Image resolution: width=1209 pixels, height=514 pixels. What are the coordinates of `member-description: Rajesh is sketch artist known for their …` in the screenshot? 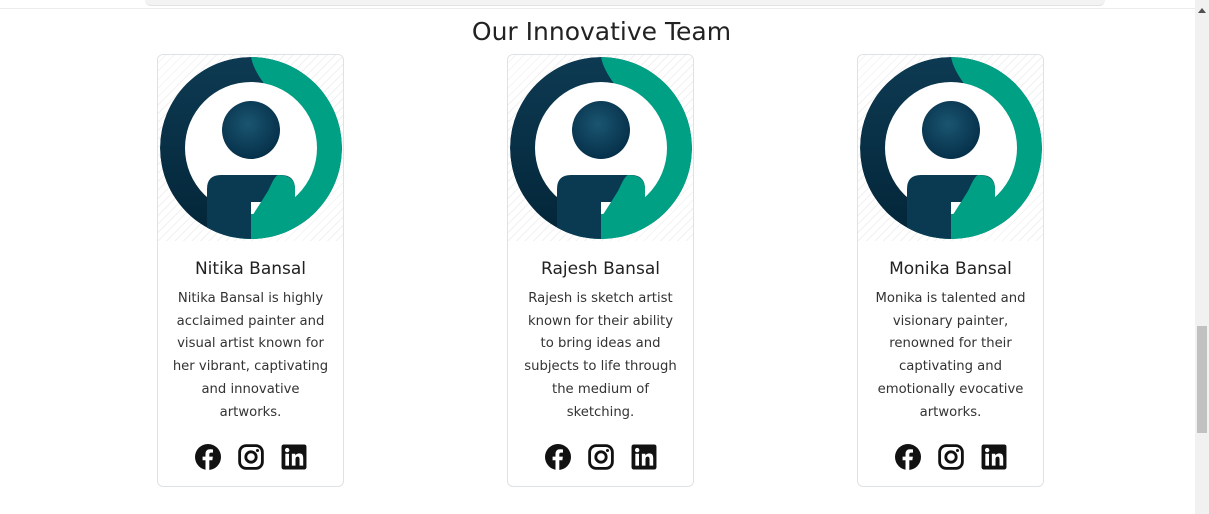 It's located at (600, 355).